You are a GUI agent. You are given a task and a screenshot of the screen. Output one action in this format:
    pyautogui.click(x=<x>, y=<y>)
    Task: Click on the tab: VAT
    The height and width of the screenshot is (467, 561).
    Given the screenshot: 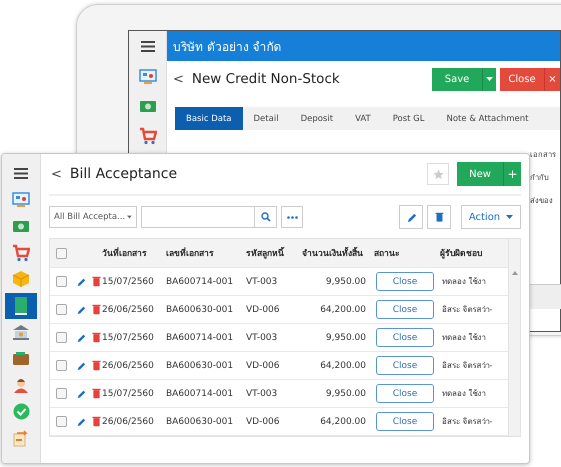 What is the action you would take?
    pyautogui.click(x=363, y=118)
    